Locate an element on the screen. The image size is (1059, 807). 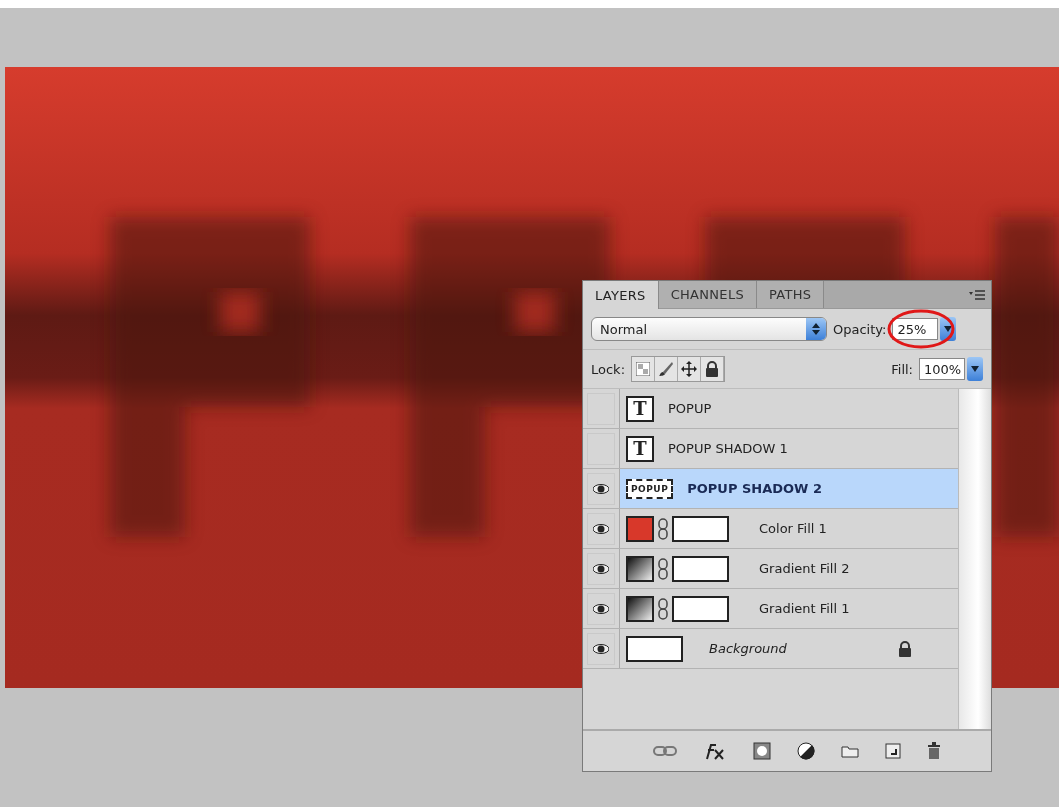
opacity-field: 25% is located at coordinates (915, 329).